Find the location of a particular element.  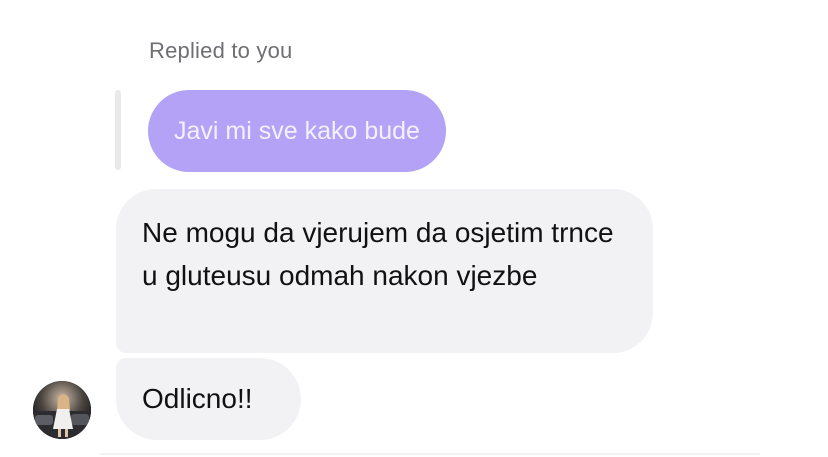

replied-to-you-label: Replied to you is located at coordinates (221, 50).